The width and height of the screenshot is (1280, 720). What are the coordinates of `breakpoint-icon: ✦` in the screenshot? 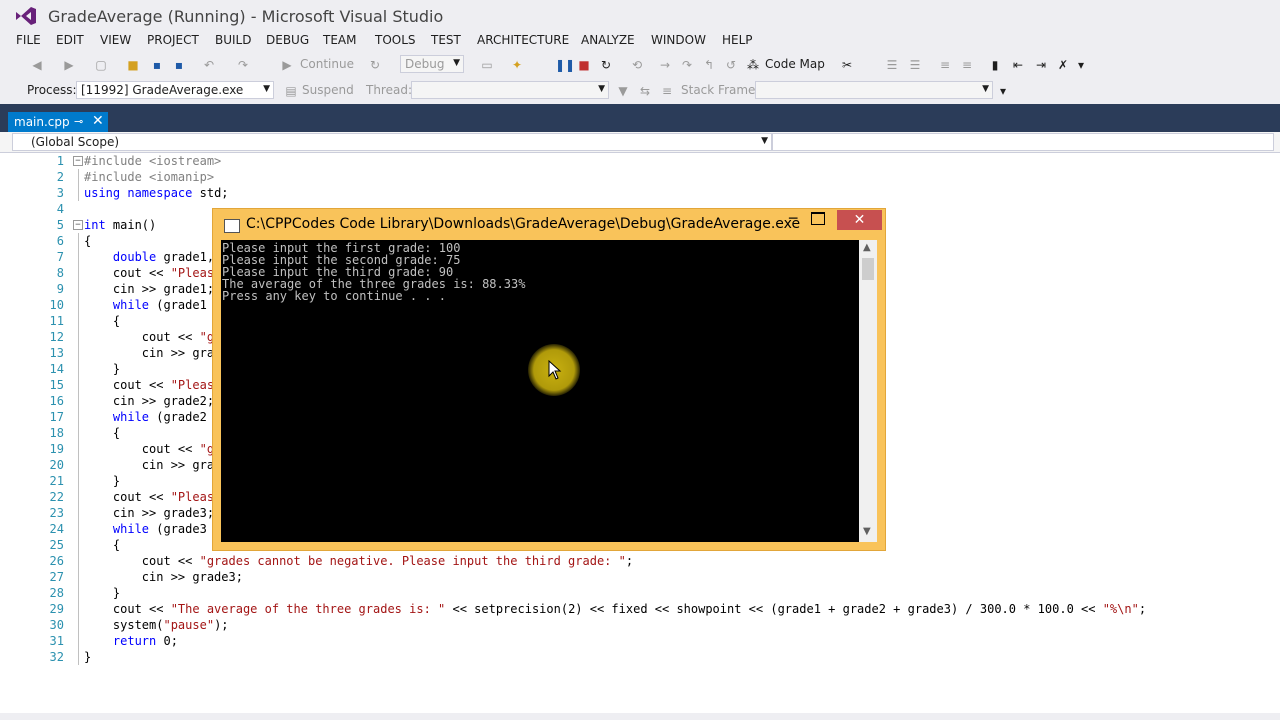 It's located at (517, 65).